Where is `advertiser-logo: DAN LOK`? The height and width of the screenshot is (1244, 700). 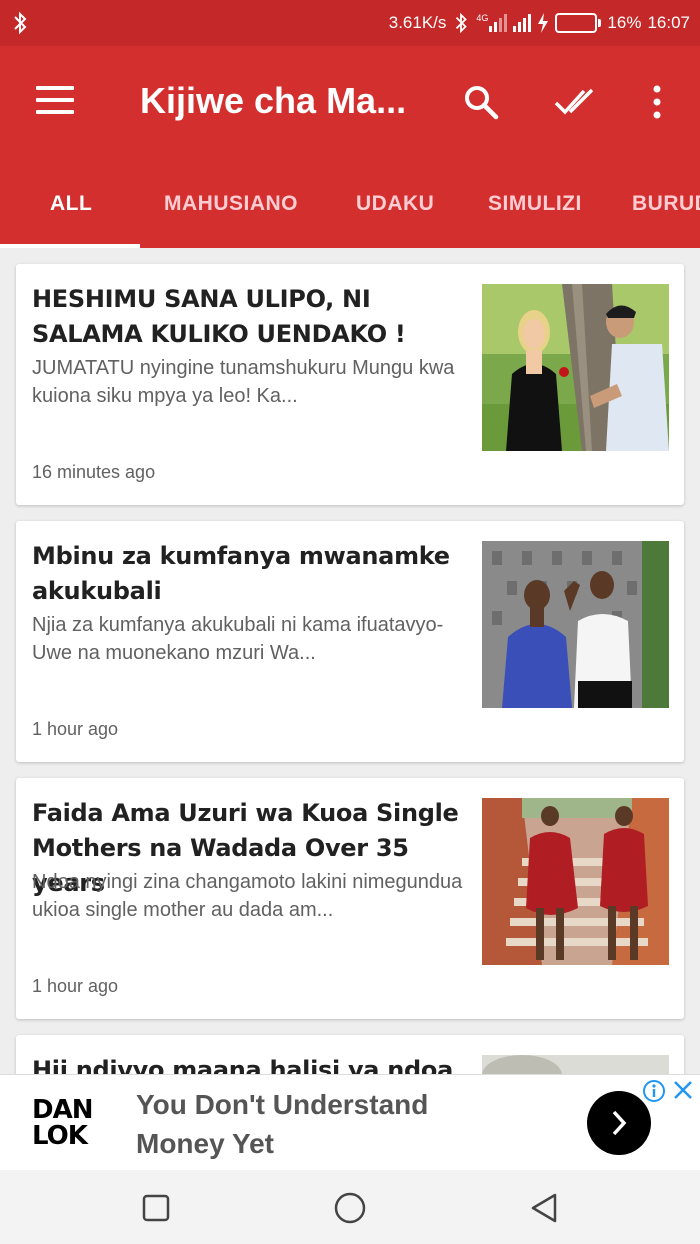 advertiser-logo: DAN LOK is located at coordinates (62, 1123).